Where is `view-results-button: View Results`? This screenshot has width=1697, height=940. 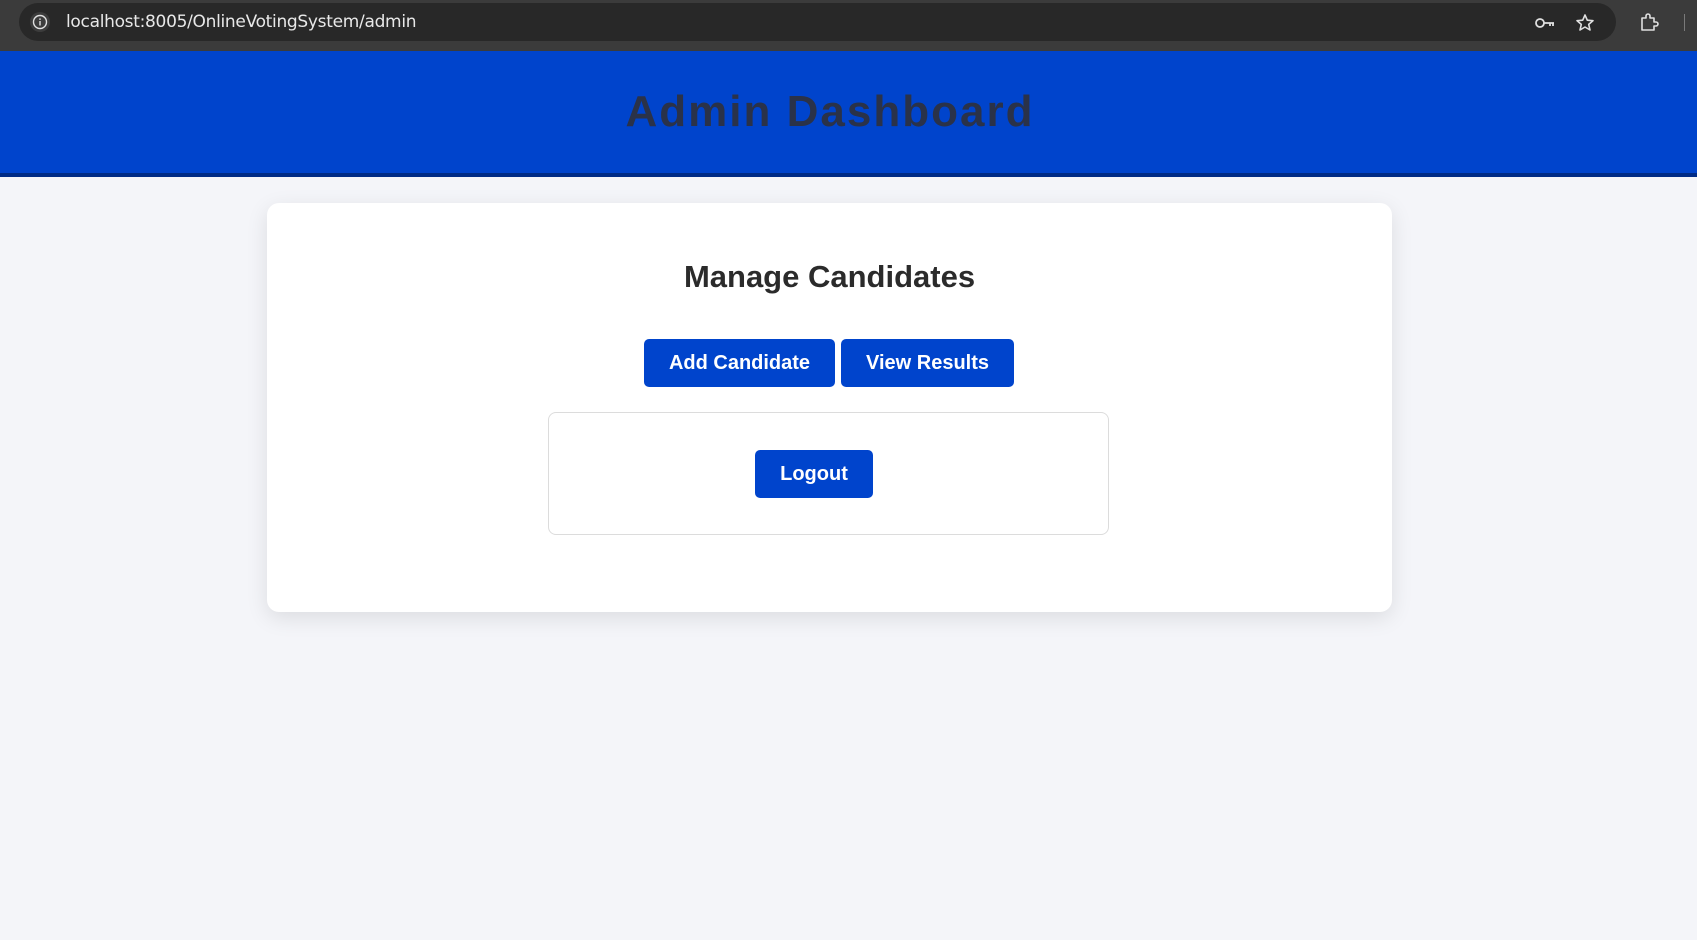 view-results-button: View Results is located at coordinates (927, 363).